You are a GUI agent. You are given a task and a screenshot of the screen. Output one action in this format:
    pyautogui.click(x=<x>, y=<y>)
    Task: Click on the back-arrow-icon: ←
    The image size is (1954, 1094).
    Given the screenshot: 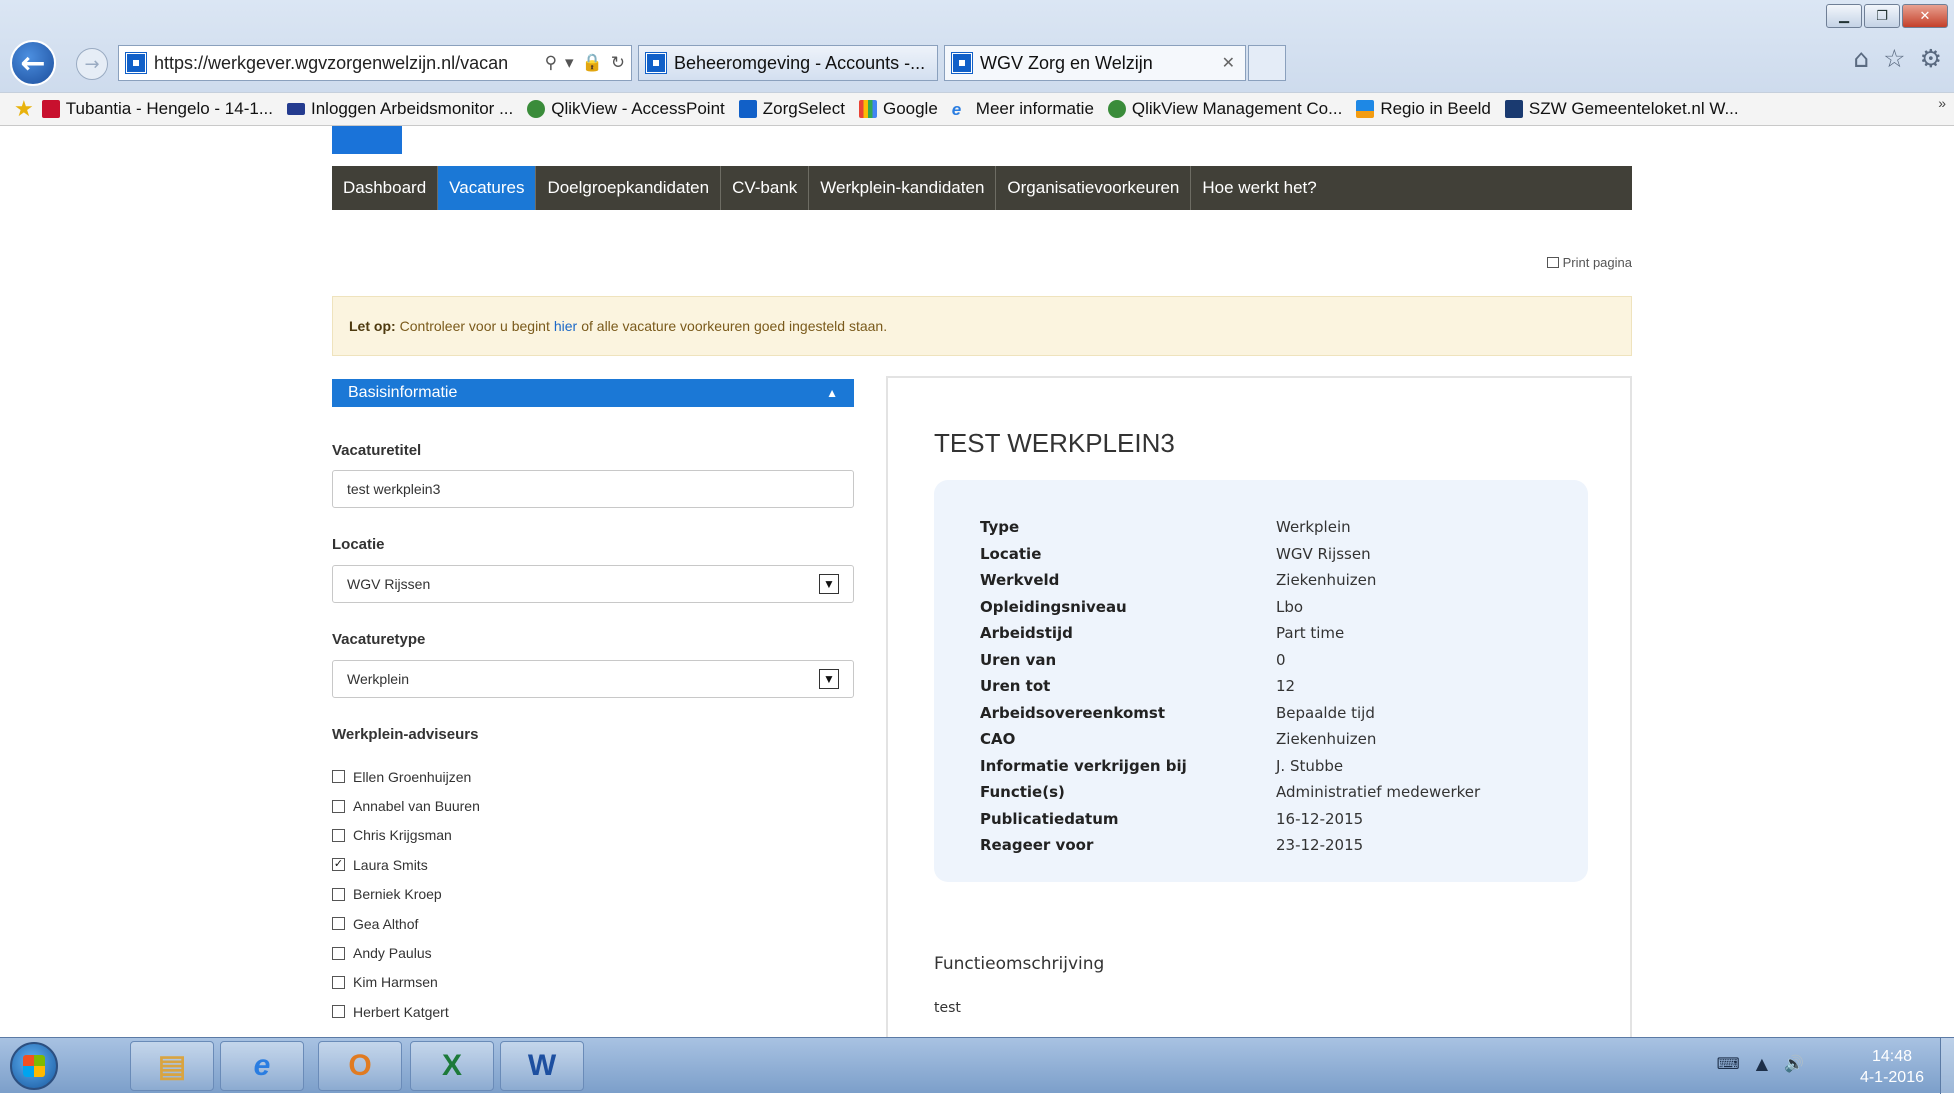 What is the action you would take?
    pyautogui.click(x=33, y=63)
    